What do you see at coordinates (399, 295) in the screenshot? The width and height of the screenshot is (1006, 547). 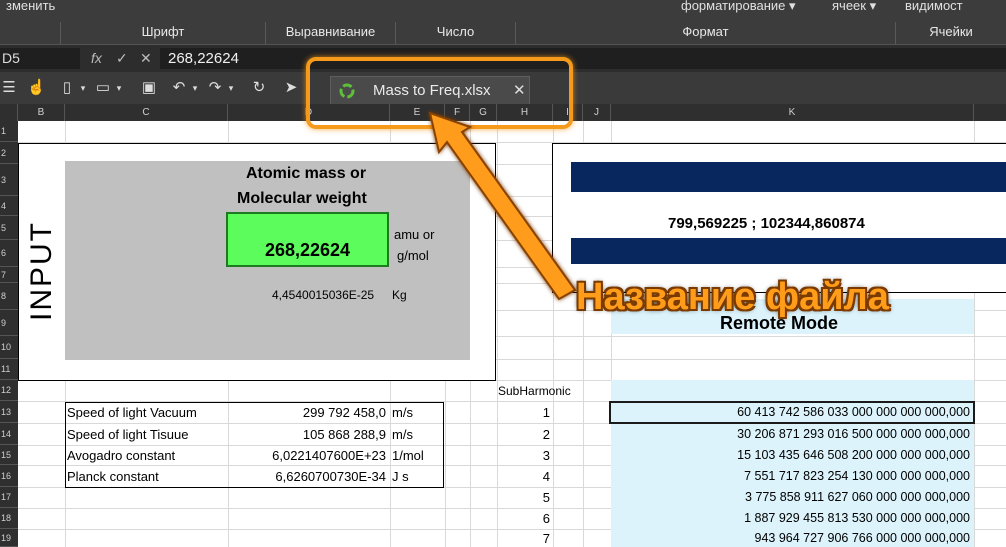 I see `kg-unit: Kg` at bounding box center [399, 295].